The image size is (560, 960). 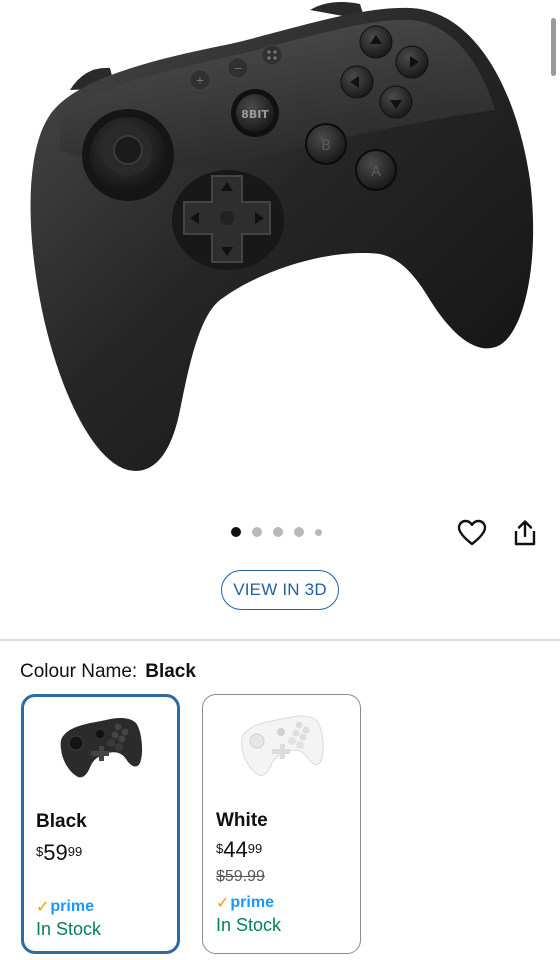 I want to click on share-button, so click(x=525, y=533).